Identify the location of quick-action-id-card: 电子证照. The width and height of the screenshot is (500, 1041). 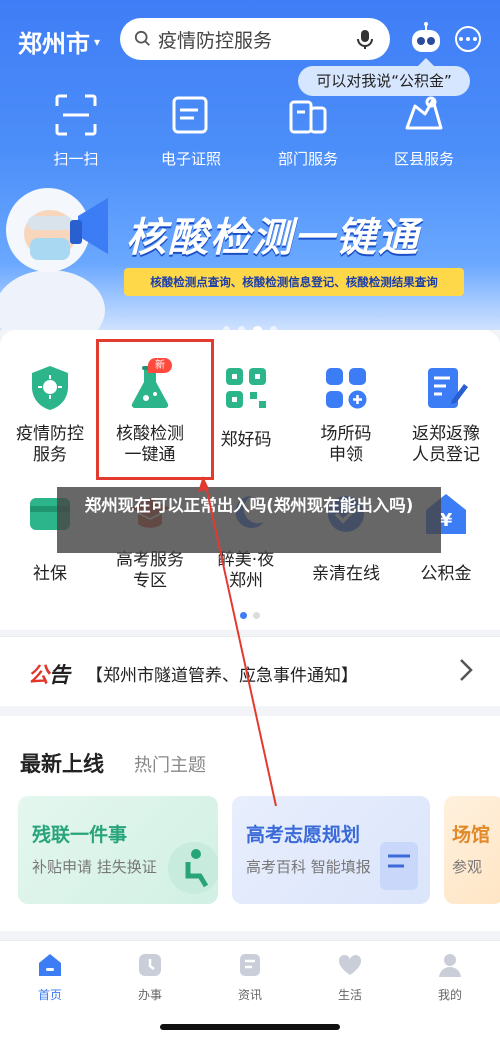
(191, 130).